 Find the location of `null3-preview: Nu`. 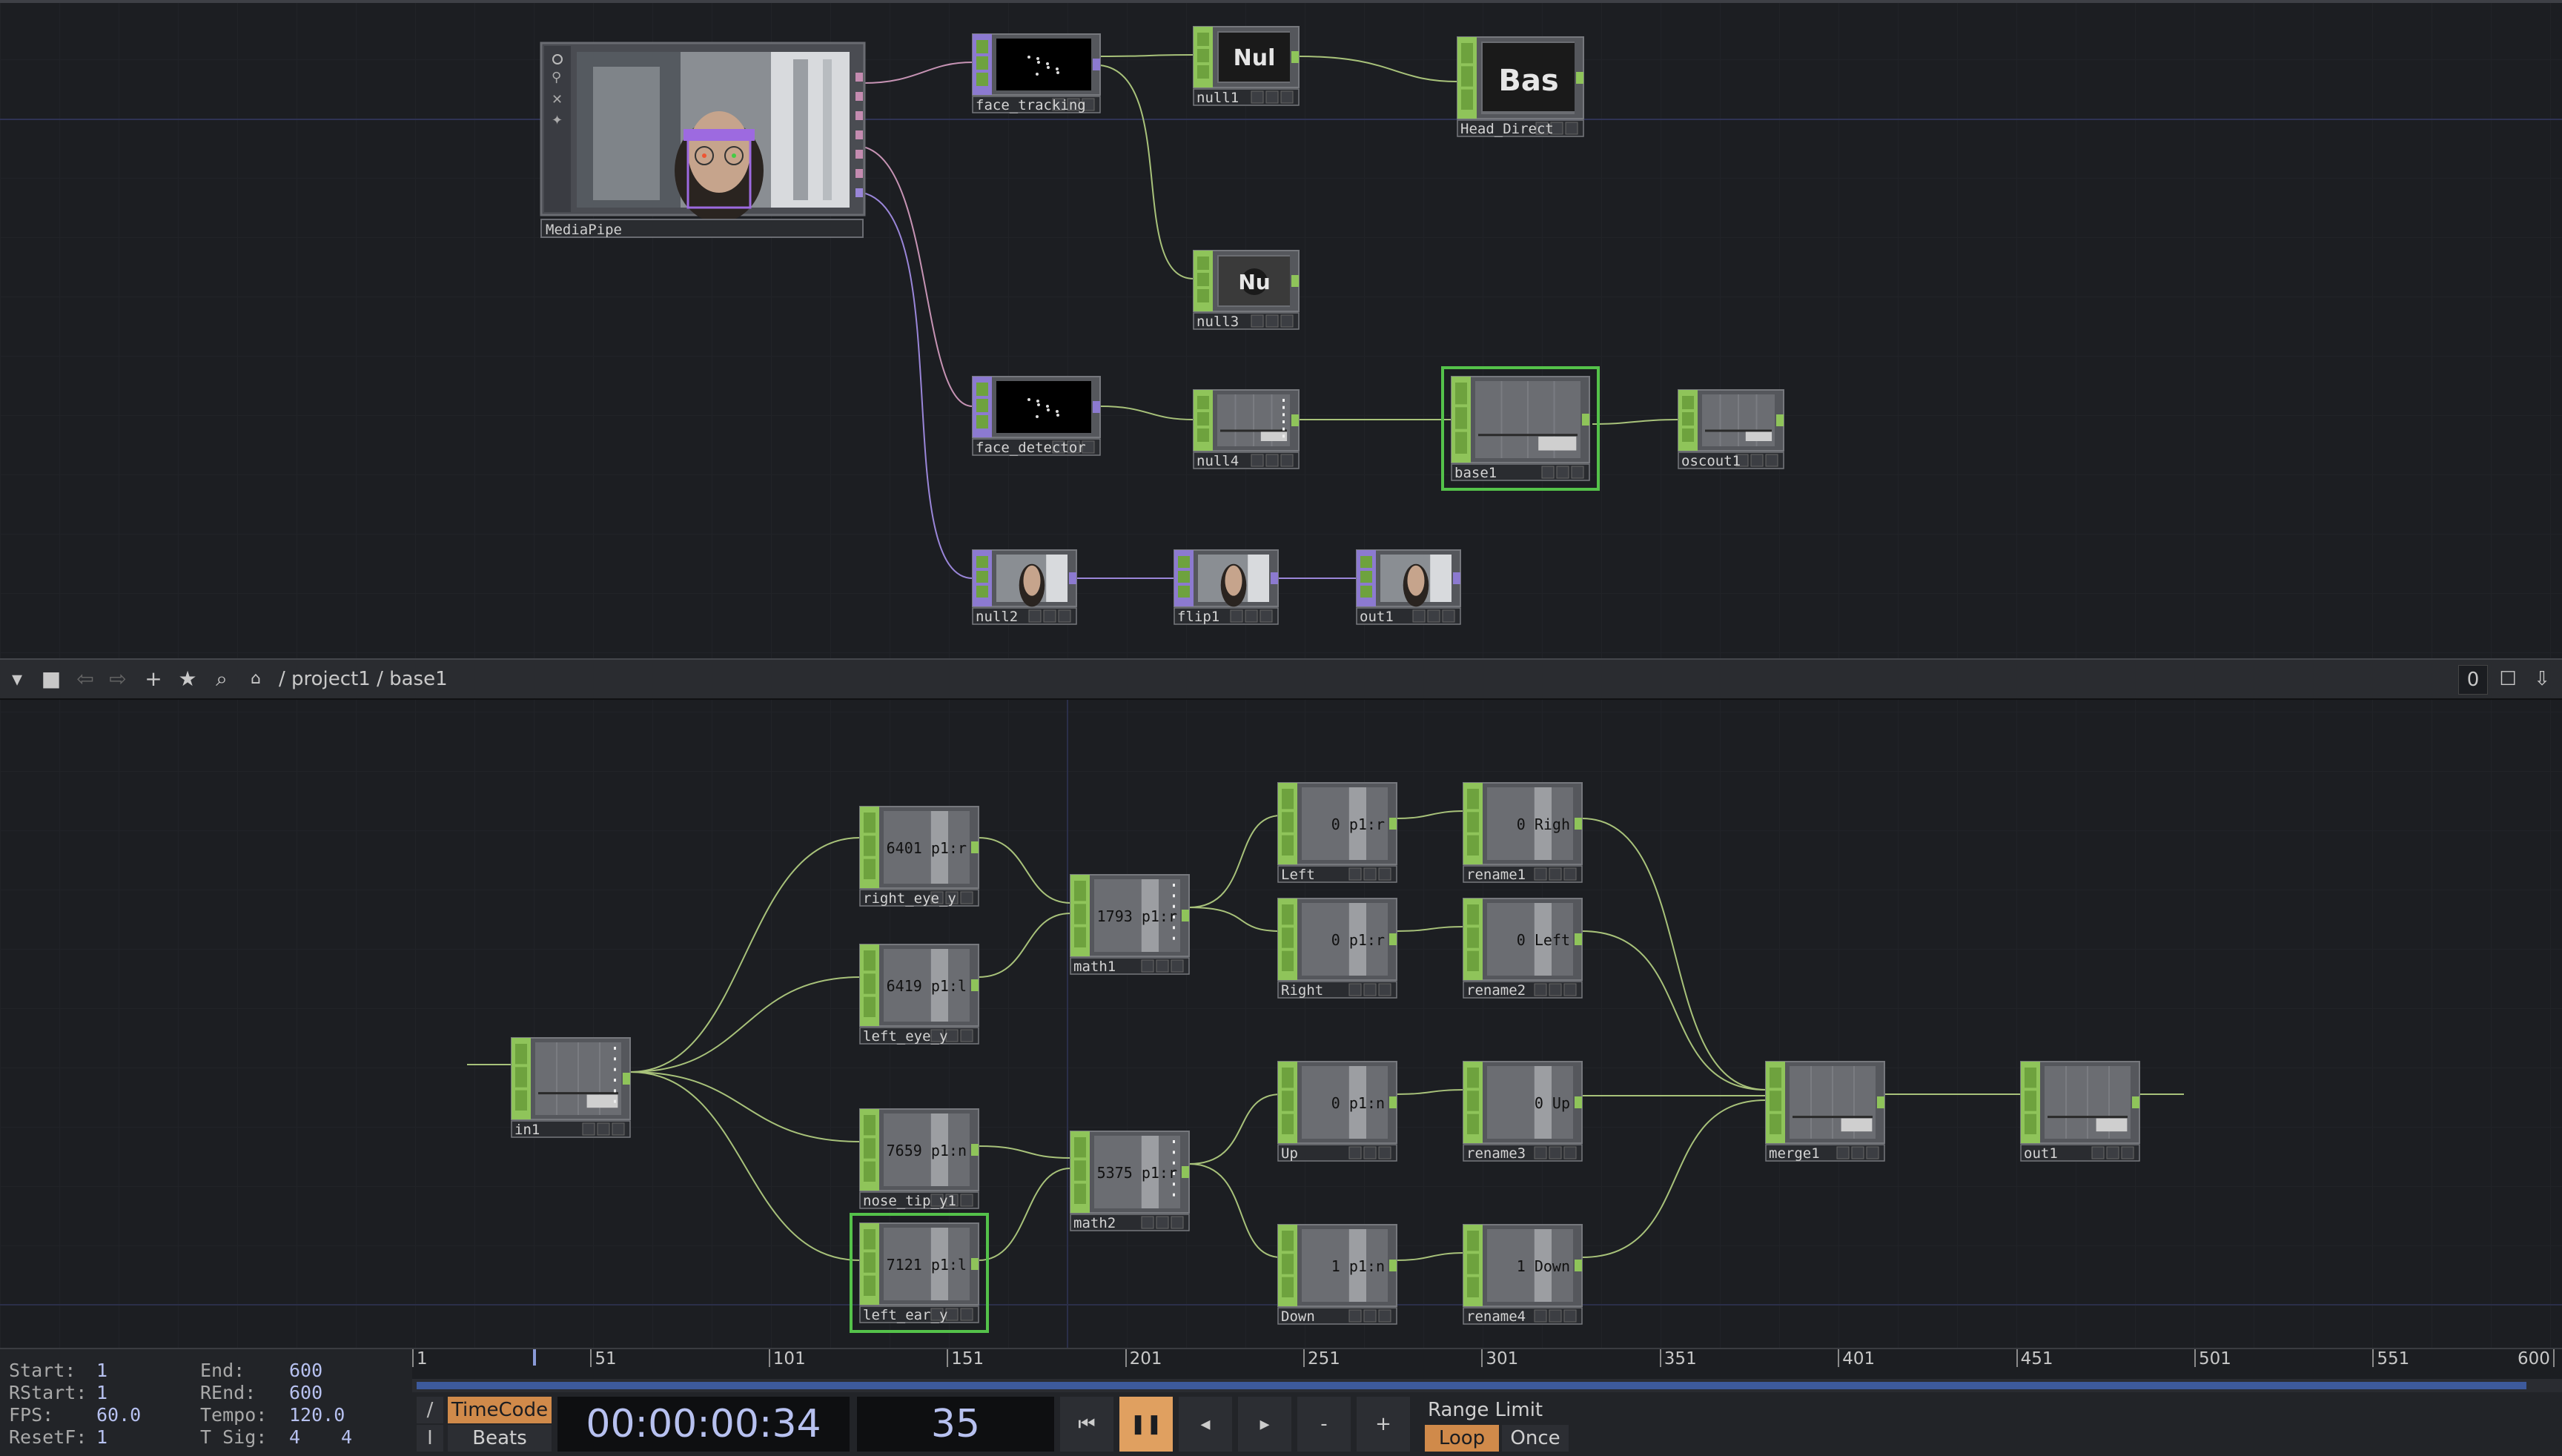

null3-preview: Nu is located at coordinates (1254, 282).